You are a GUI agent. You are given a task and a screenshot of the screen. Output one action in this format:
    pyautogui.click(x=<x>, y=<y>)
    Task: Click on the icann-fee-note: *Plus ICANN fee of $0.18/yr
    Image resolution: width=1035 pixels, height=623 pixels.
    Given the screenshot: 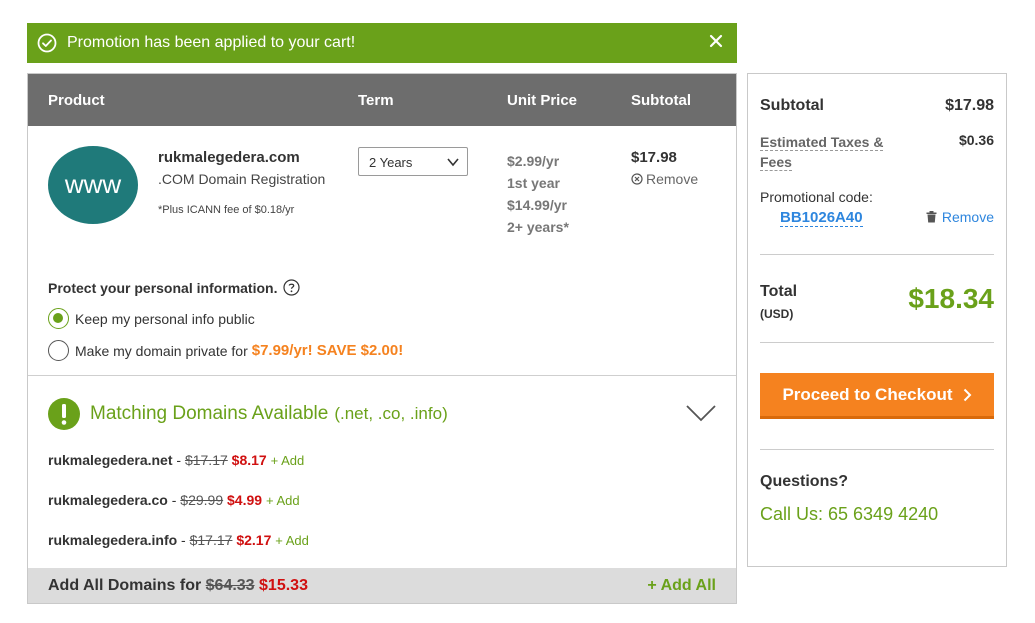 What is the action you would take?
    pyautogui.click(x=226, y=210)
    